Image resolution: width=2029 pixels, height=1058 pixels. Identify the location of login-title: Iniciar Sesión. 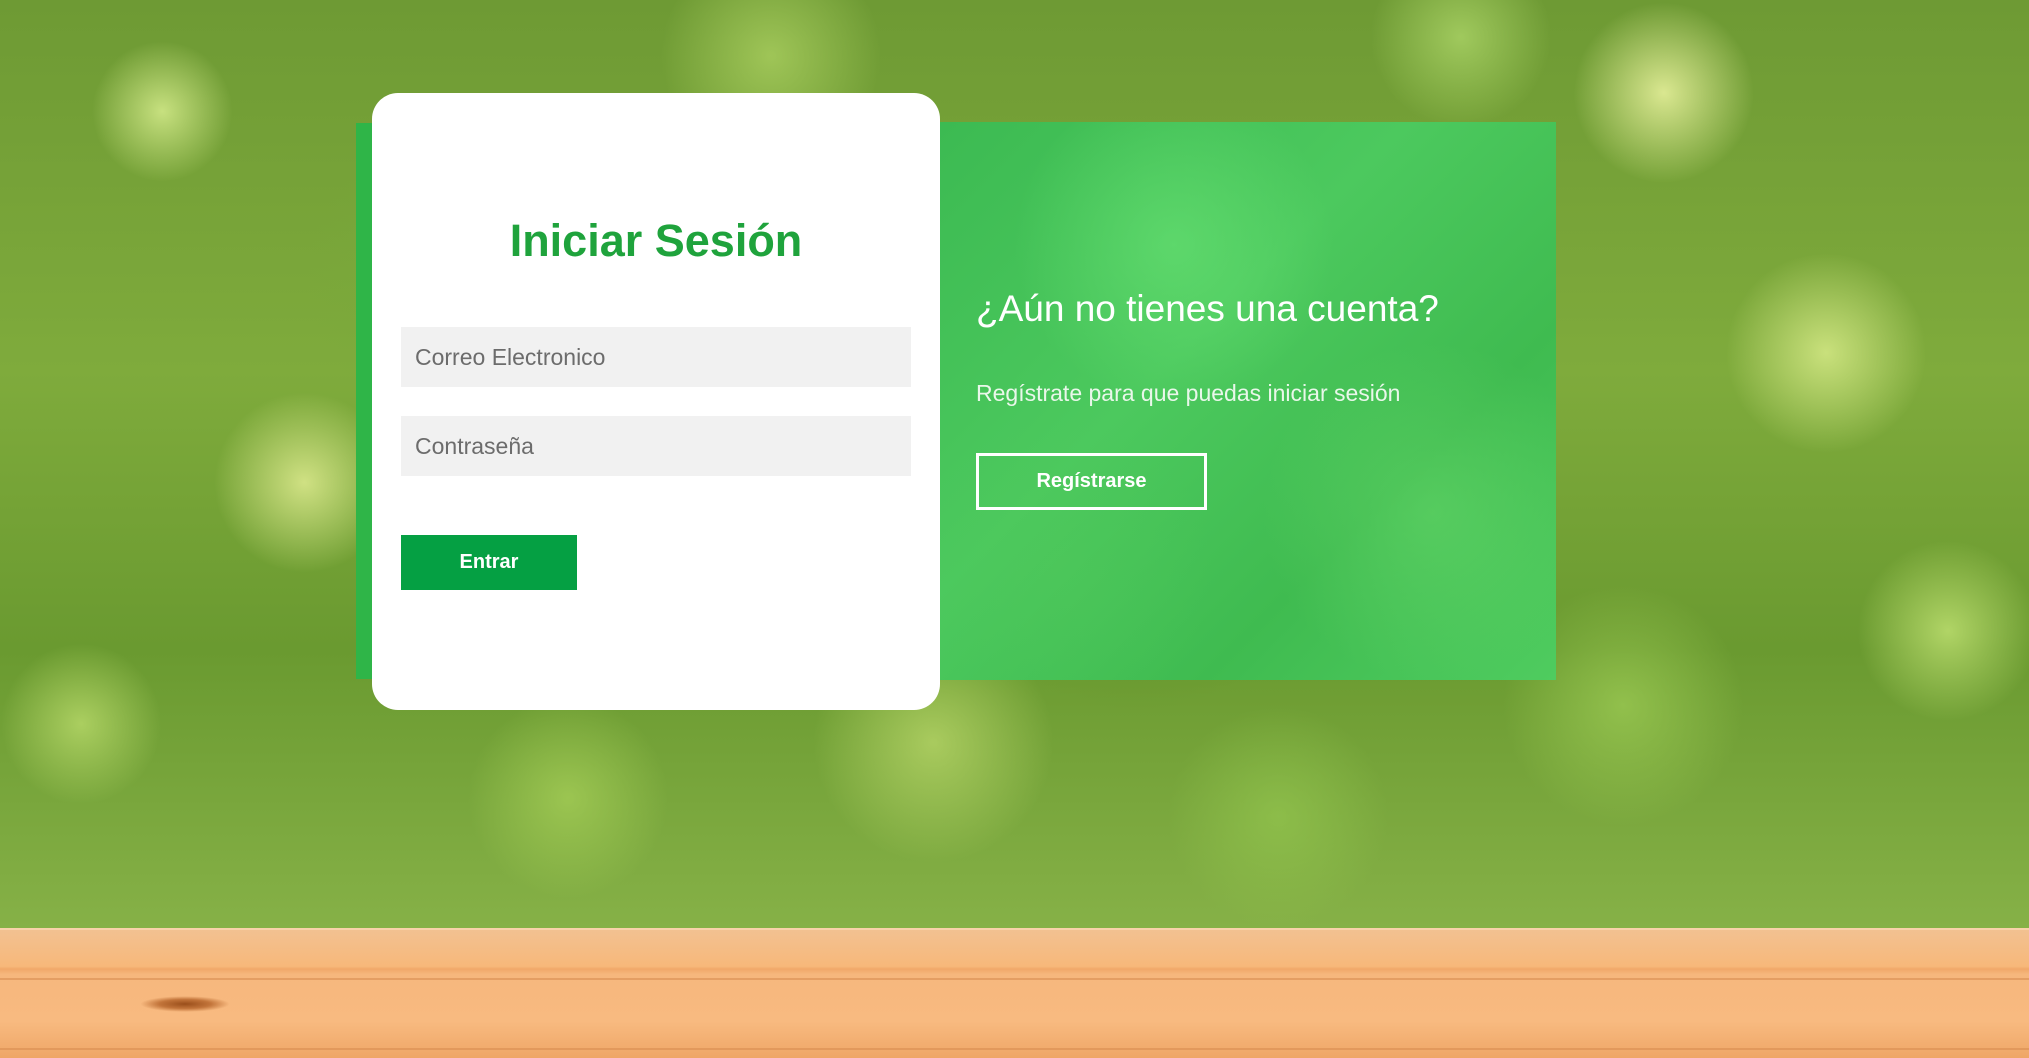
(656, 240).